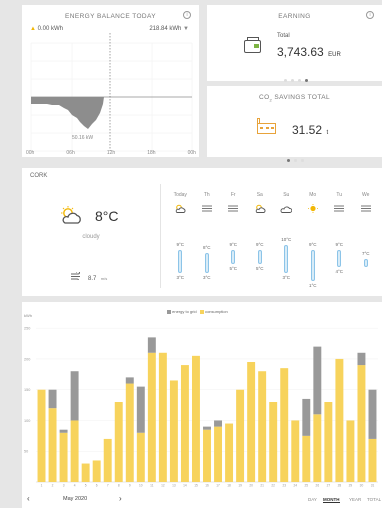 The height and width of the screenshot is (508, 382). What do you see at coordinates (70, 153) in the screenshot?
I see `x-tick: 06h` at bounding box center [70, 153].